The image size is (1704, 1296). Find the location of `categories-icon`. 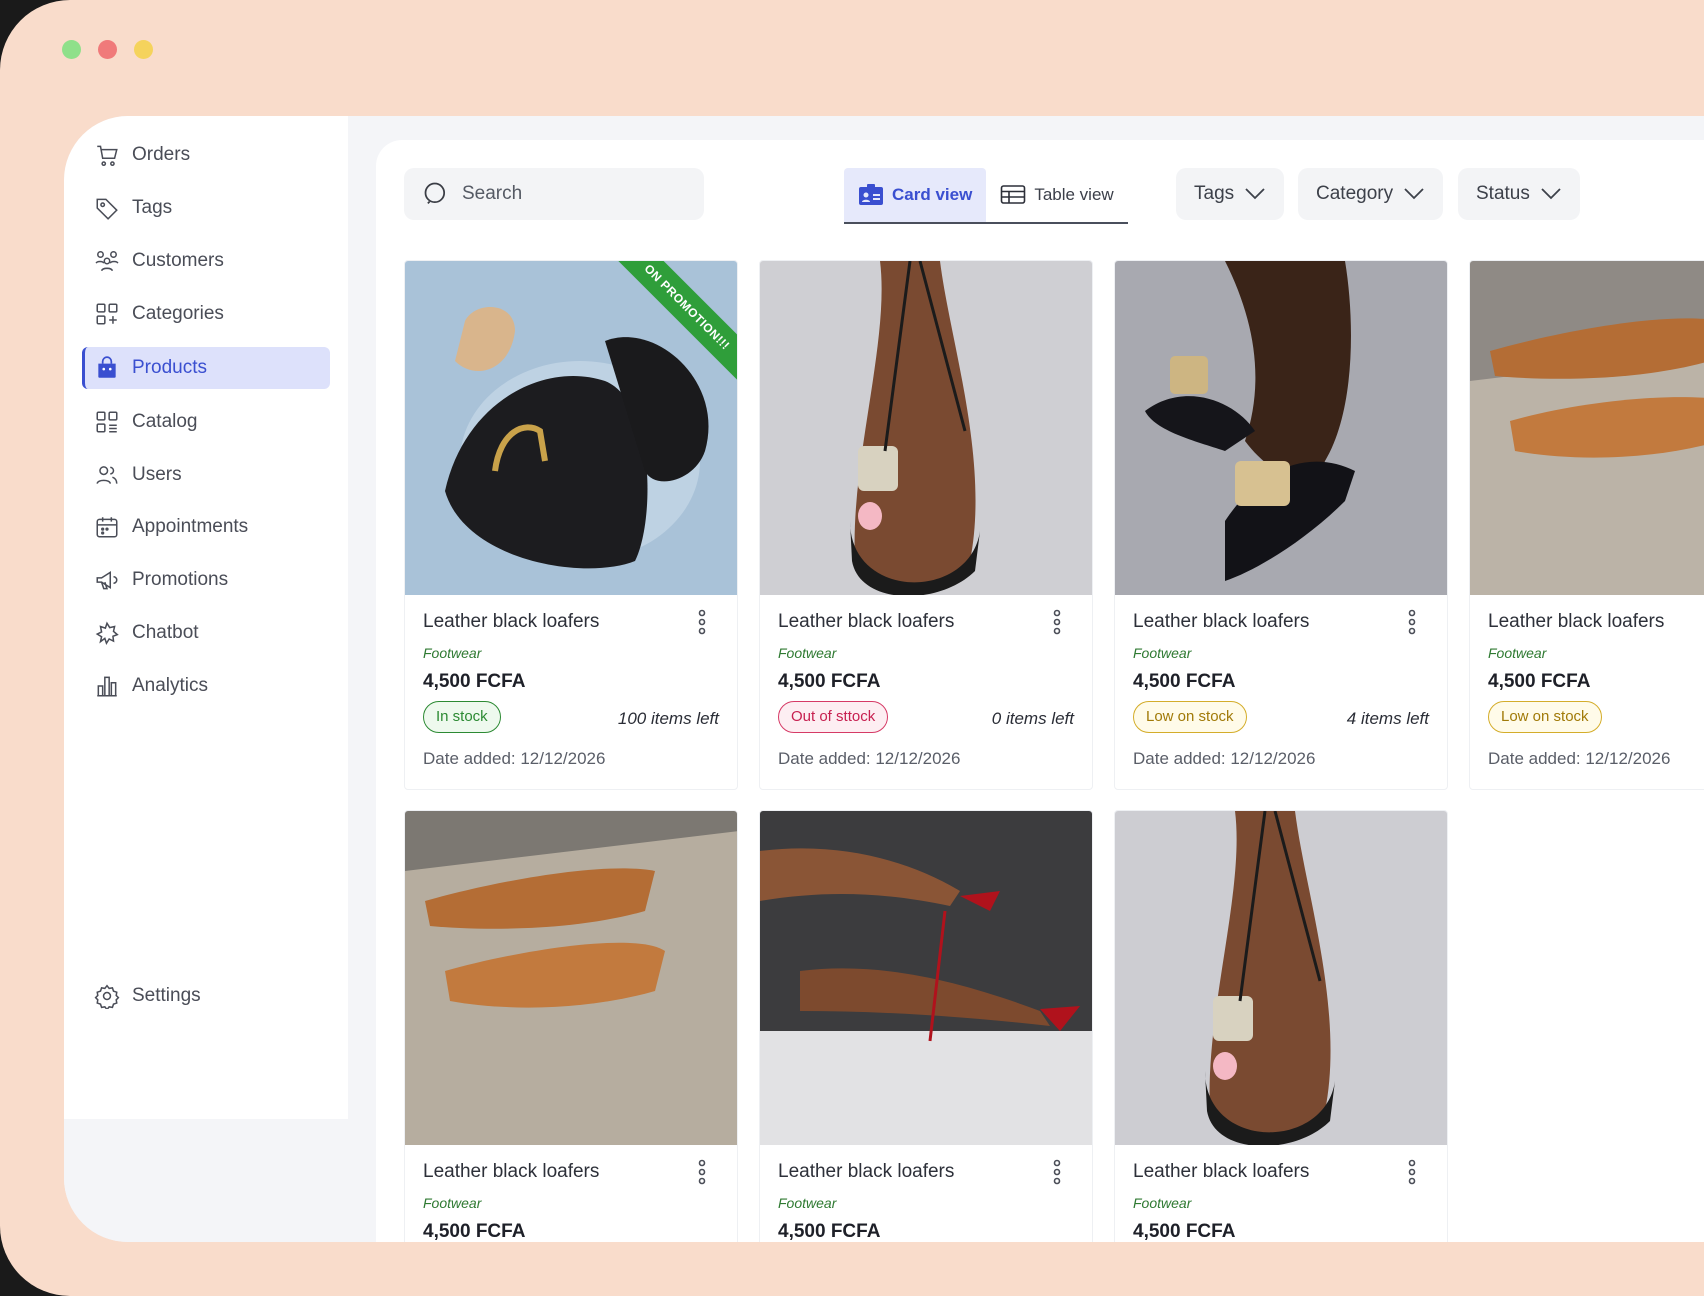

categories-icon is located at coordinates (107, 314).